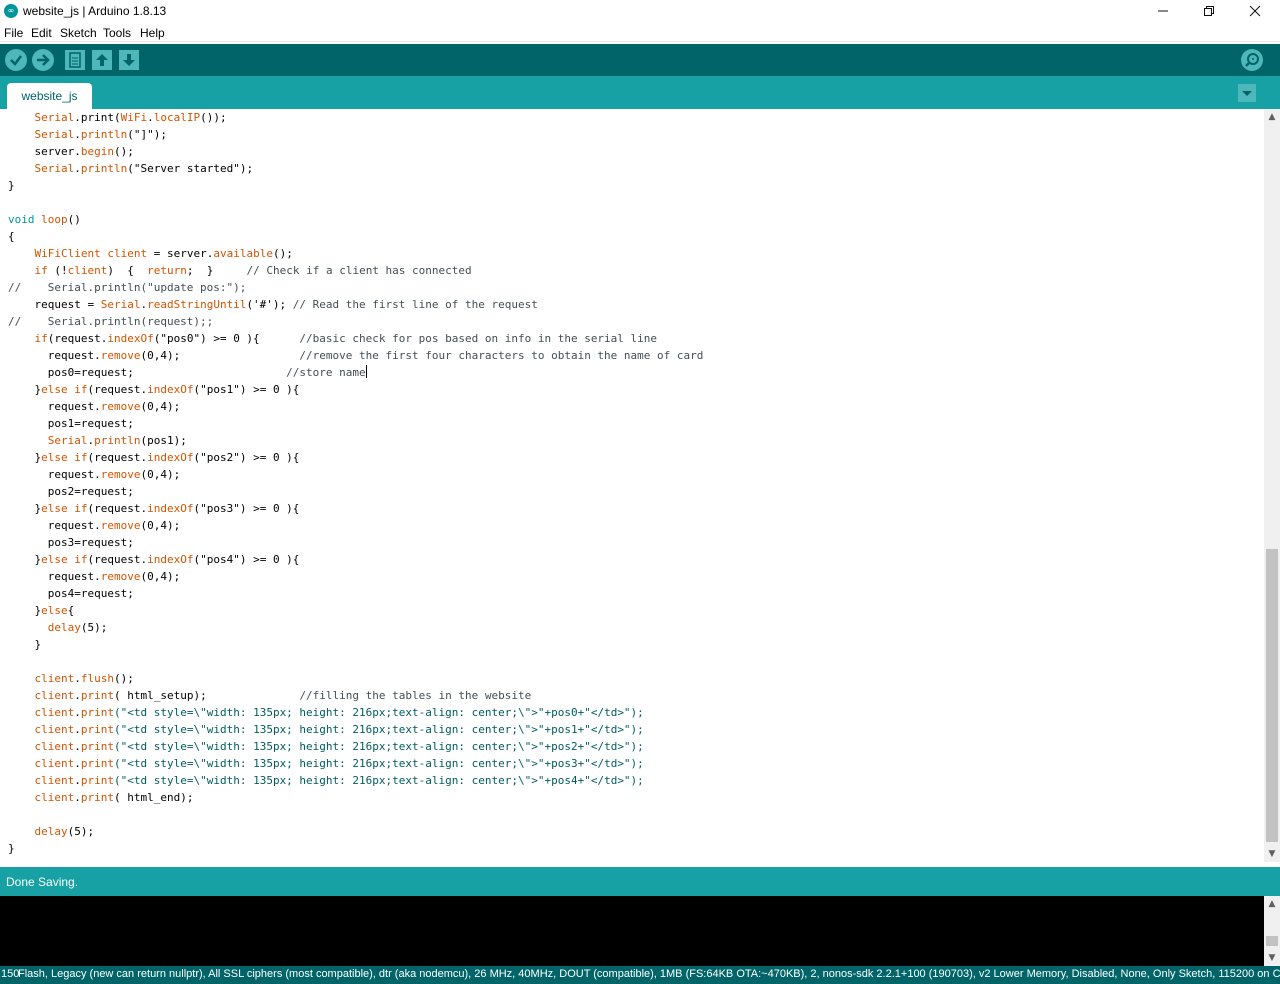 The image size is (1280, 984). What do you see at coordinates (152, 33) in the screenshot?
I see `menu-help: Help` at bounding box center [152, 33].